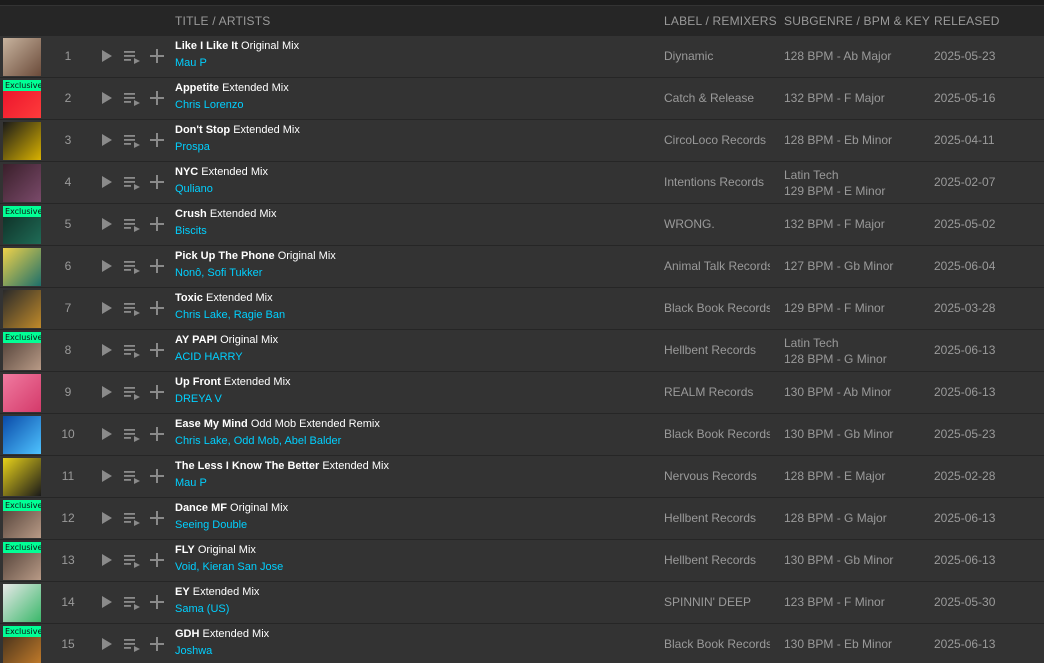 The width and height of the screenshot is (1044, 663). What do you see at coordinates (222, 21) in the screenshot?
I see `header-title-artists: TITLE / ARTISTS` at bounding box center [222, 21].